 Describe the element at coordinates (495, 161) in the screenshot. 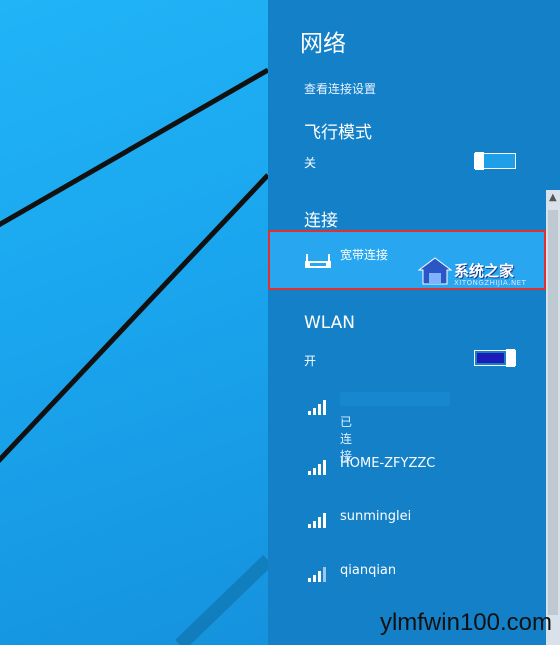

I see `airplane-mode-toggle` at that location.